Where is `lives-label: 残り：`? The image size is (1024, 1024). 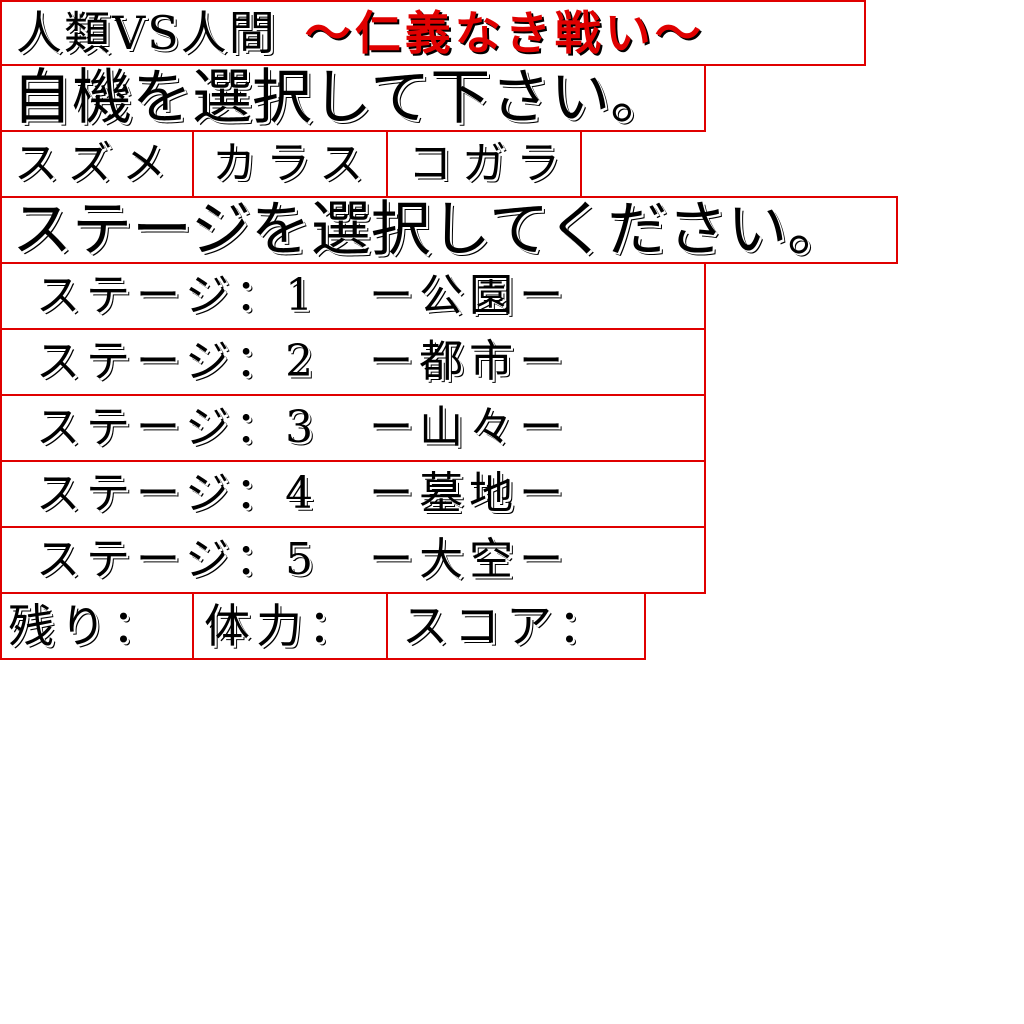
lives-label: 残り： is located at coordinates (86, 626).